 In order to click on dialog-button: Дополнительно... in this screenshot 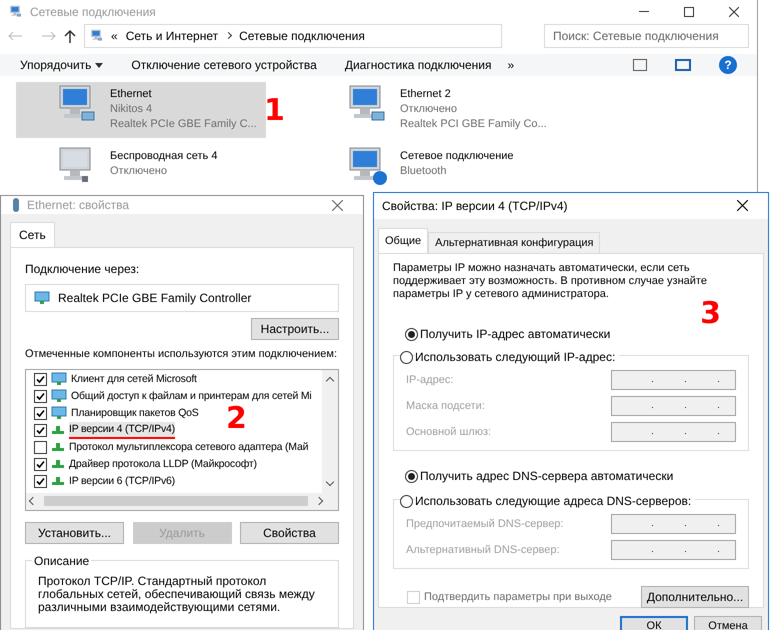, I will do `click(695, 597)`.